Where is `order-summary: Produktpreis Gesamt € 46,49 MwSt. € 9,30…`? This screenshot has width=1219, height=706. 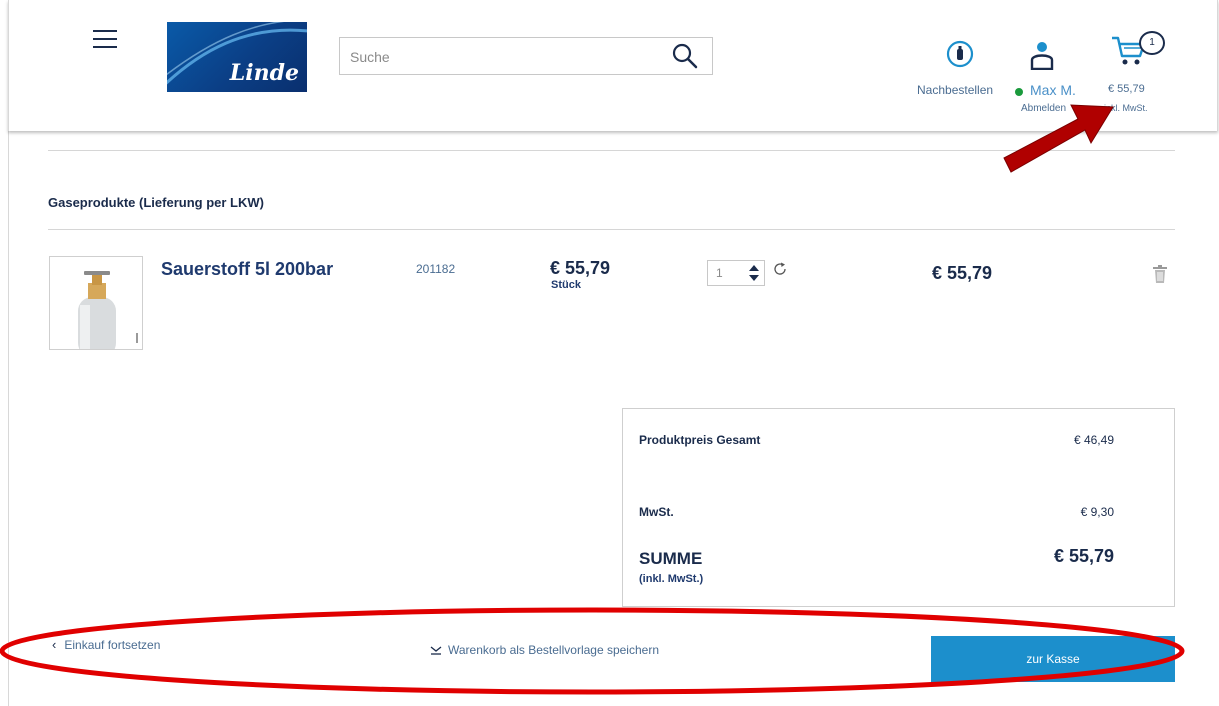 order-summary: Produktpreis Gesamt € 46,49 MwSt. € 9,30… is located at coordinates (898, 507).